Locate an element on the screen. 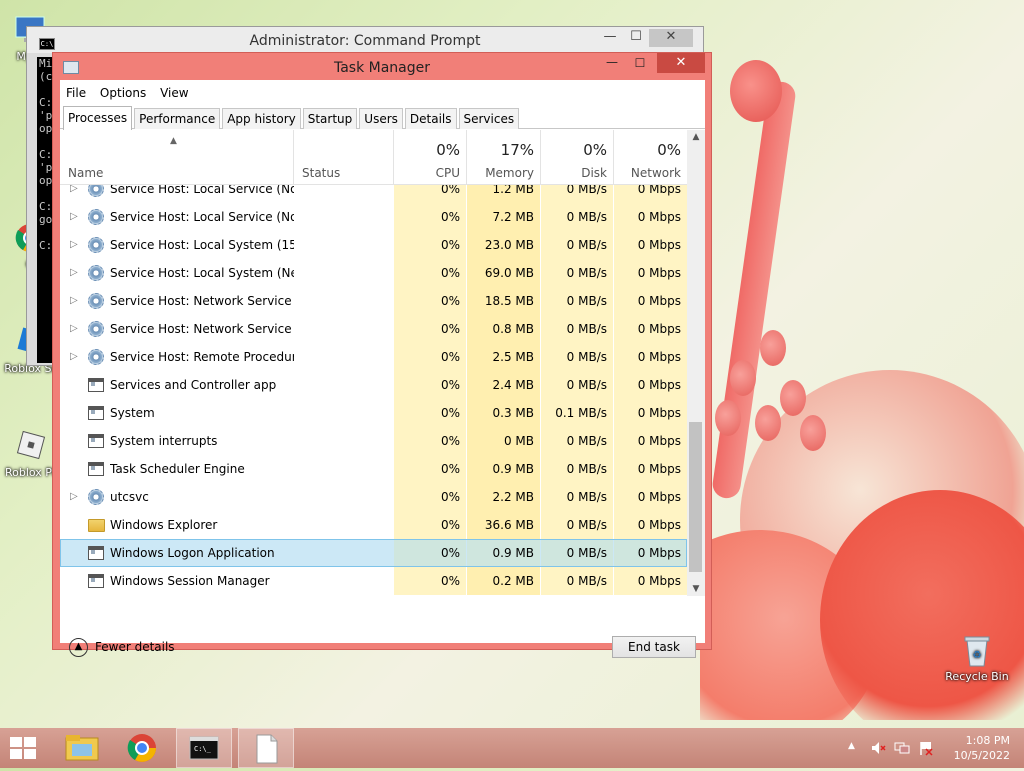  end-task-button: End task is located at coordinates (654, 647).